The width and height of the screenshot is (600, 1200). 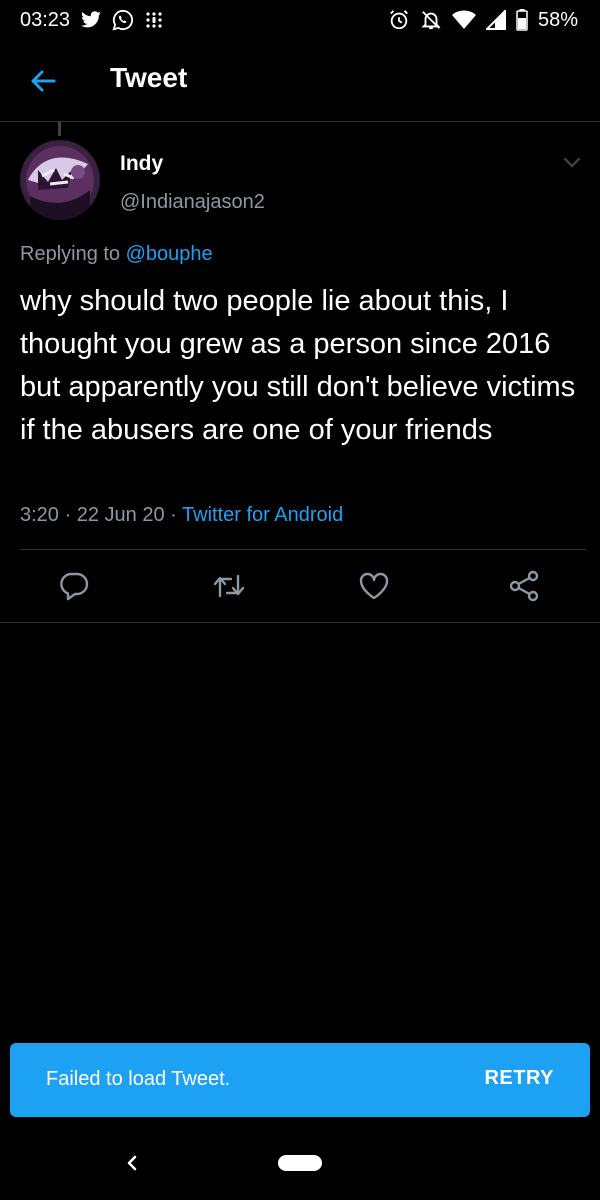 I want to click on tweet-time: 3:20, so click(x=39, y=515).